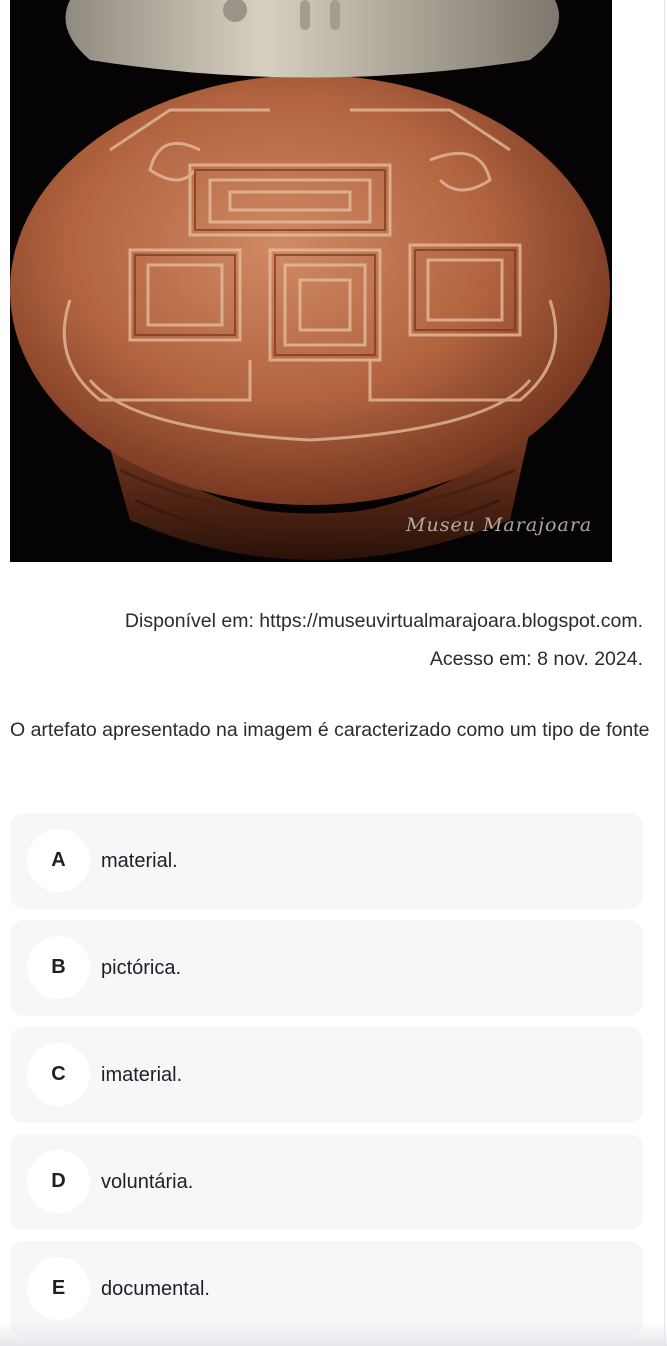  Describe the element at coordinates (333, 1334) in the screenshot. I see `bottom-fade` at that location.